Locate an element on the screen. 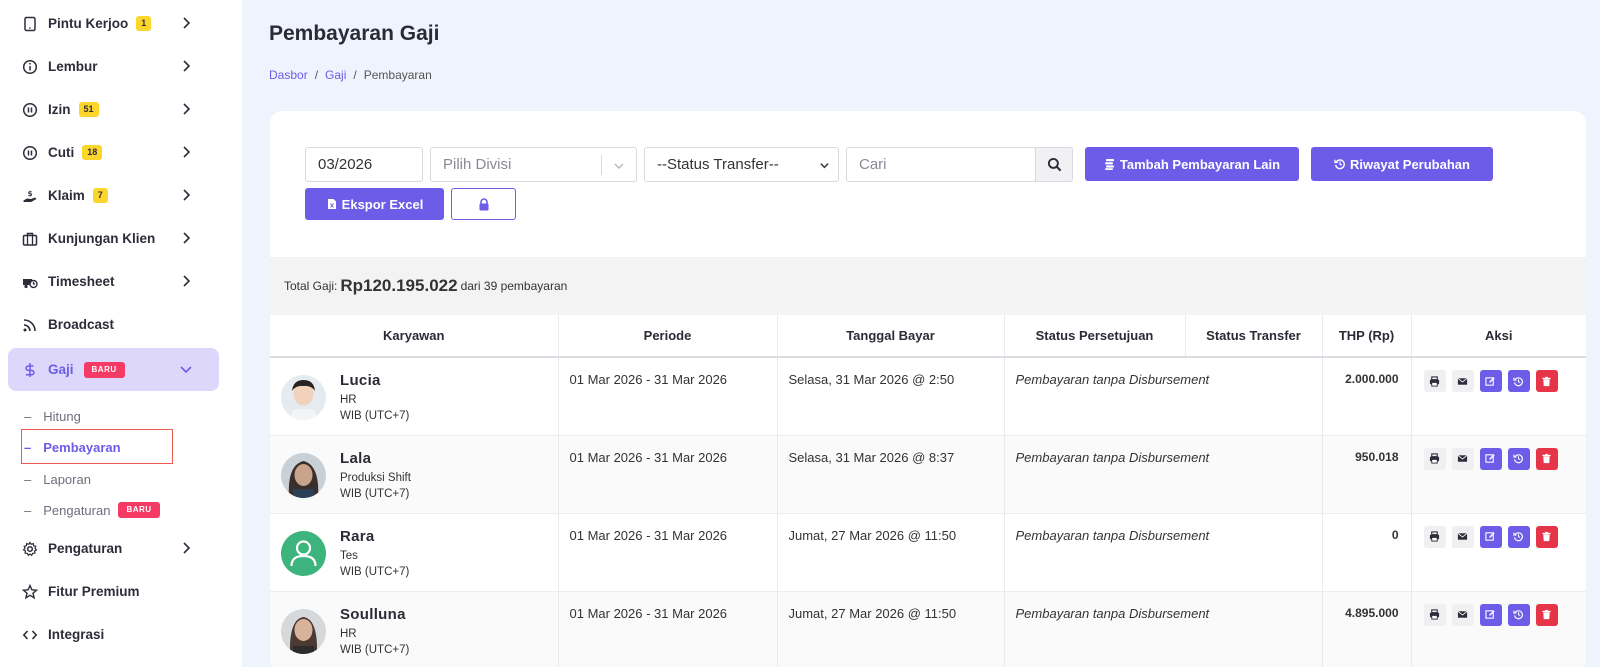 The image size is (1600, 667). count-badge: 7 is located at coordinates (100, 195).